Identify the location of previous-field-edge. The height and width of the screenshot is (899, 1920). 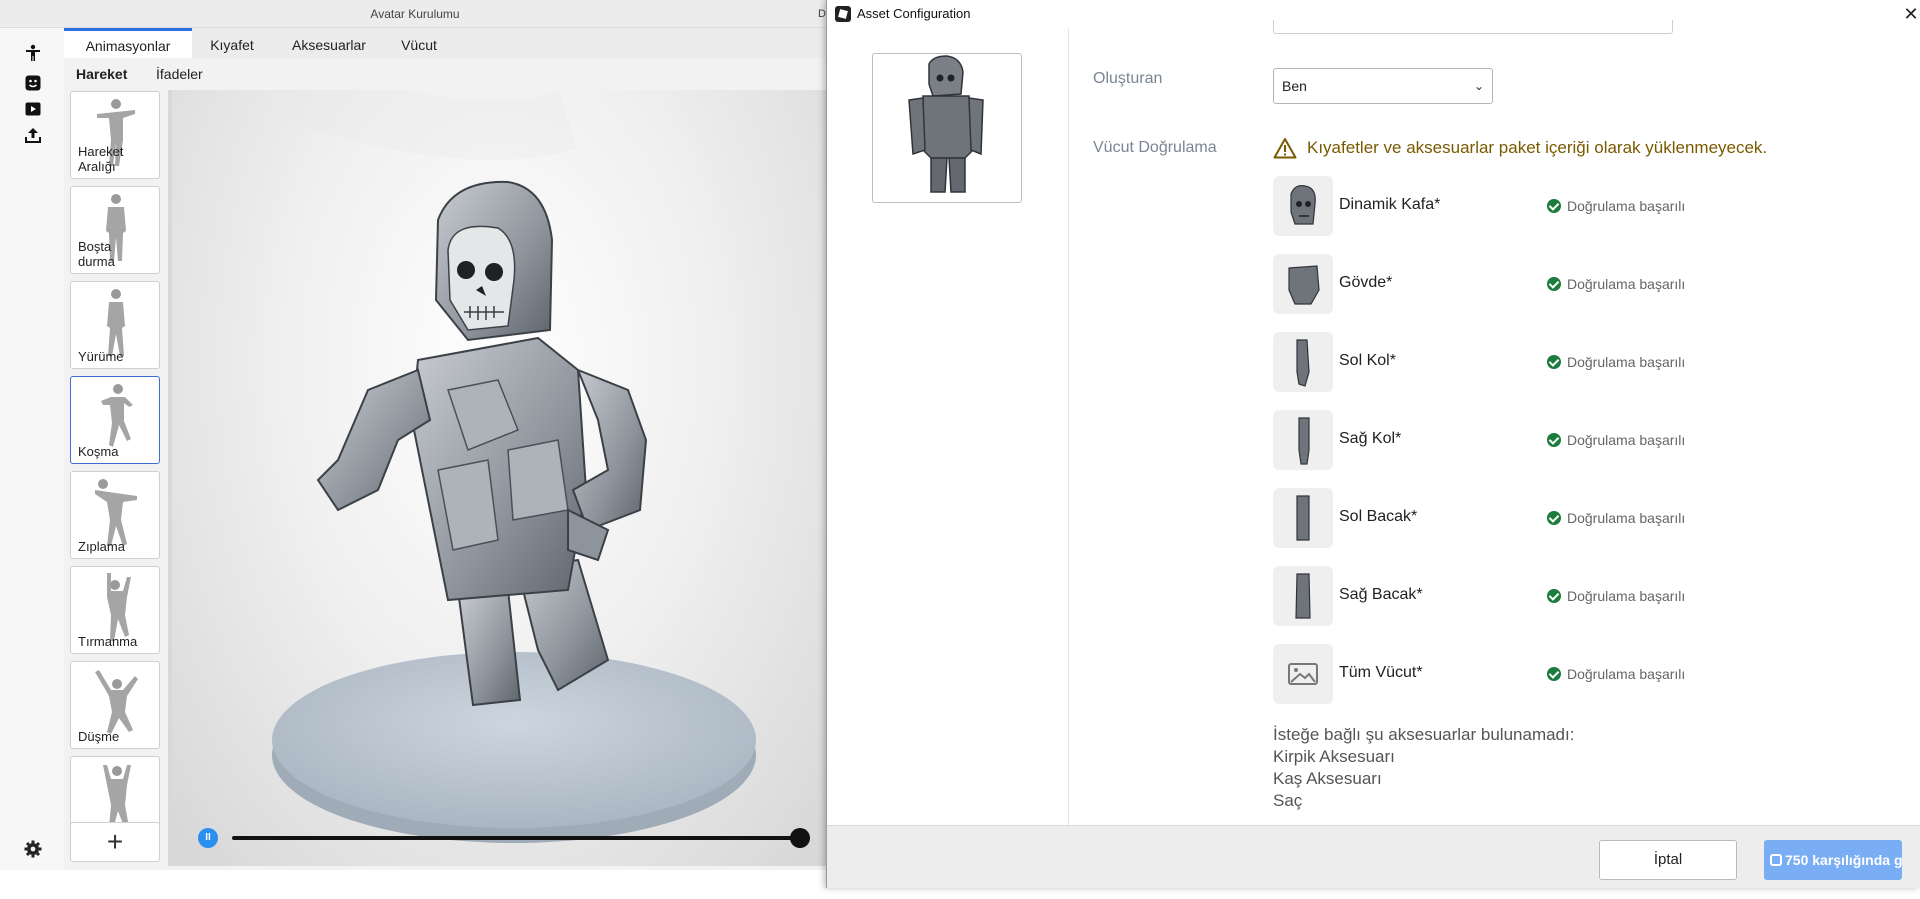
(1473, 27).